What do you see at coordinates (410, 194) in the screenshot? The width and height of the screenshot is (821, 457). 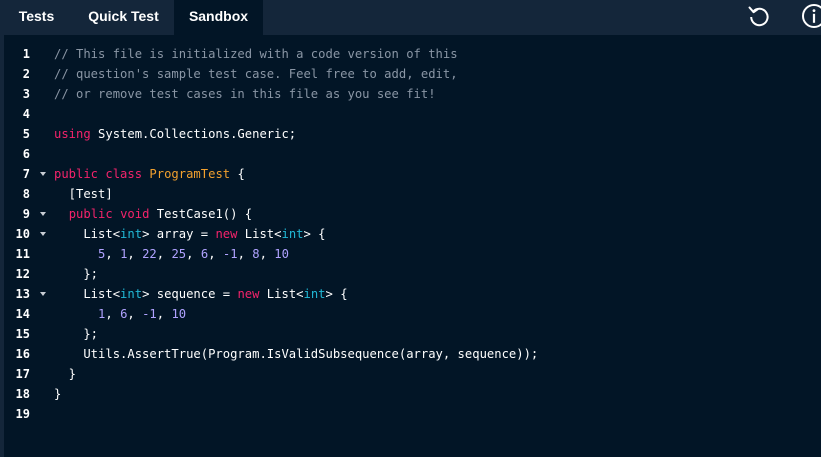 I see `code-line: 8 [Test]` at bounding box center [410, 194].